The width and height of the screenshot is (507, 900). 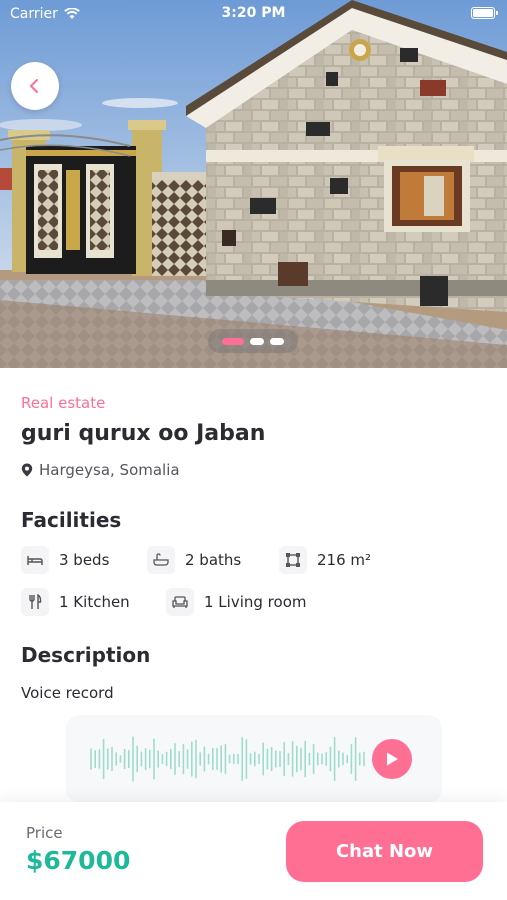 What do you see at coordinates (35, 602) in the screenshot?
I see `kitchen-utensils-icon` at bounding box center [35, 602].